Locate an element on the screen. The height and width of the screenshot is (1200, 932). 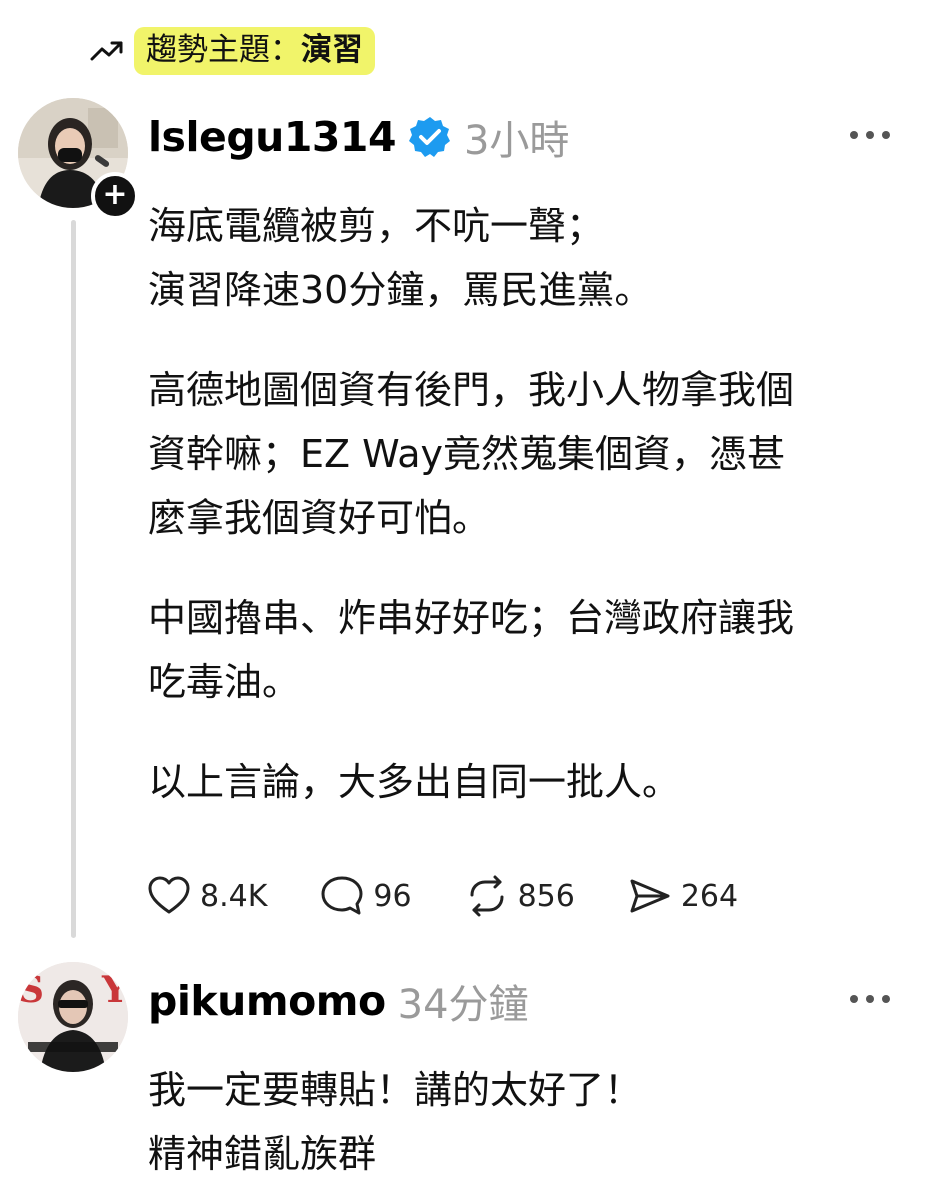
trending-topic: 趨勢主題：演習 is located at coordinates (230, 51).